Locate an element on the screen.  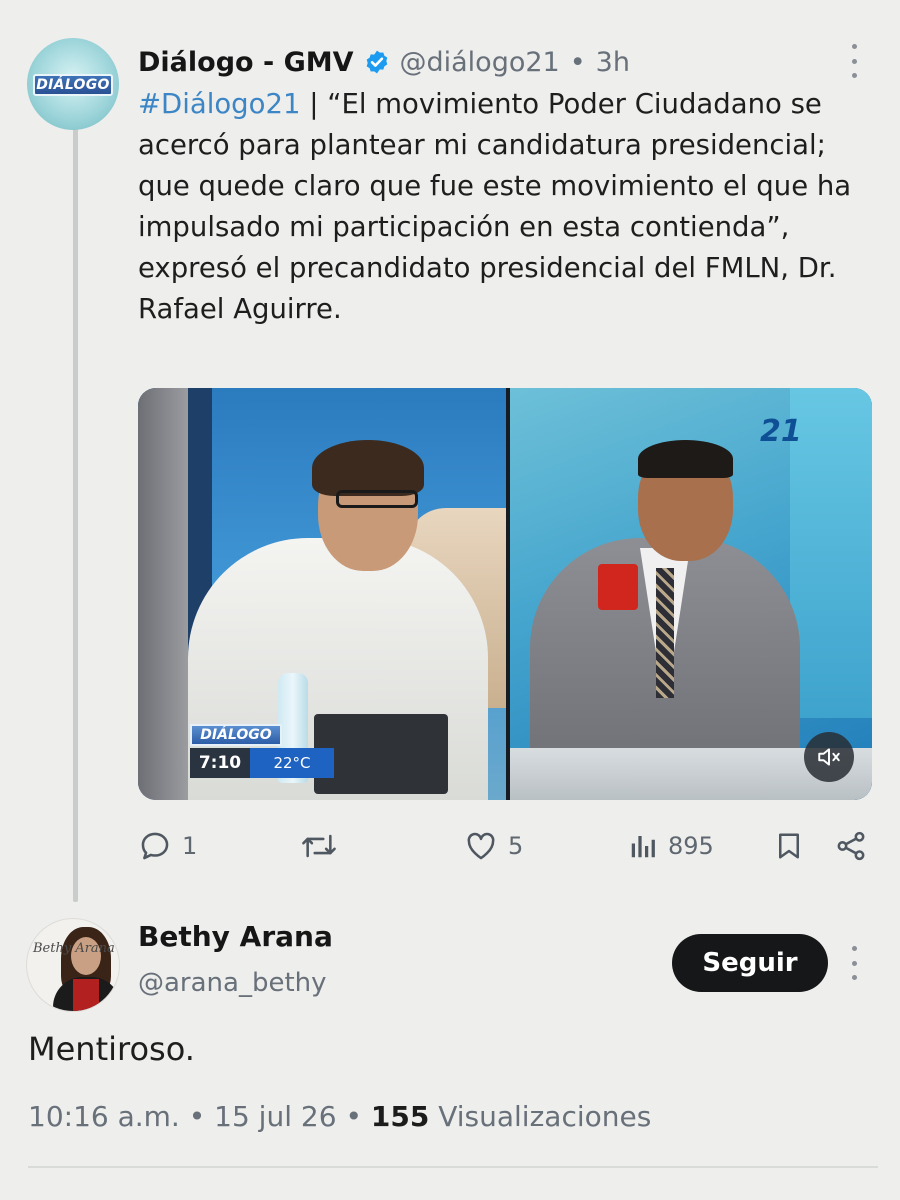
verified-badge-icon is located at coordinates (376, 62).